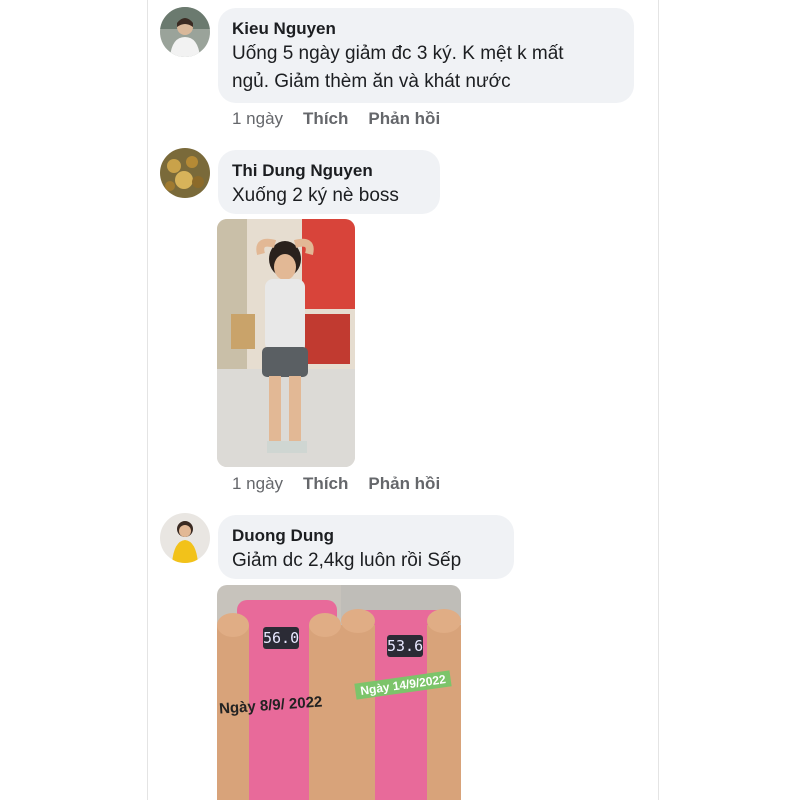 This screenshot has height=800, width=800. I want to click on scale-display: 56.0, so click(281, 638).